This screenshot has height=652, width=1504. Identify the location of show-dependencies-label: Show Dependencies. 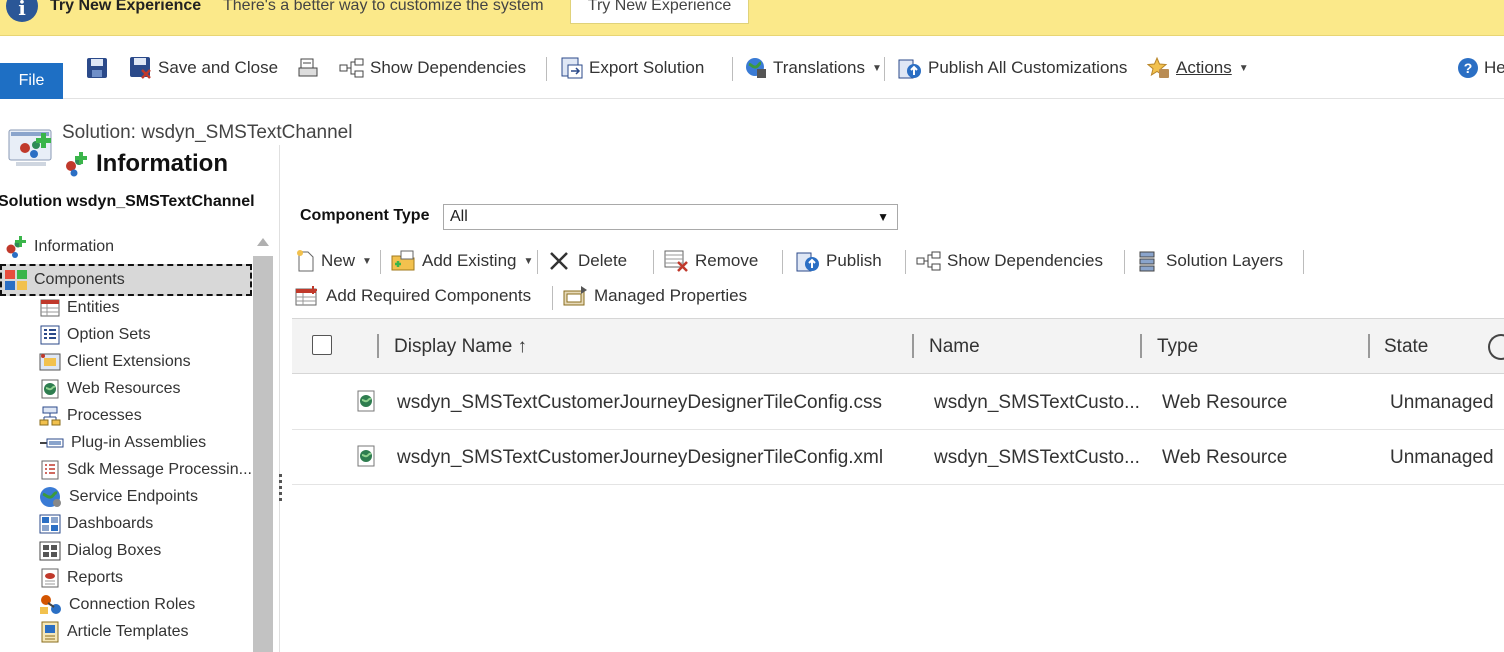
(448, 67).